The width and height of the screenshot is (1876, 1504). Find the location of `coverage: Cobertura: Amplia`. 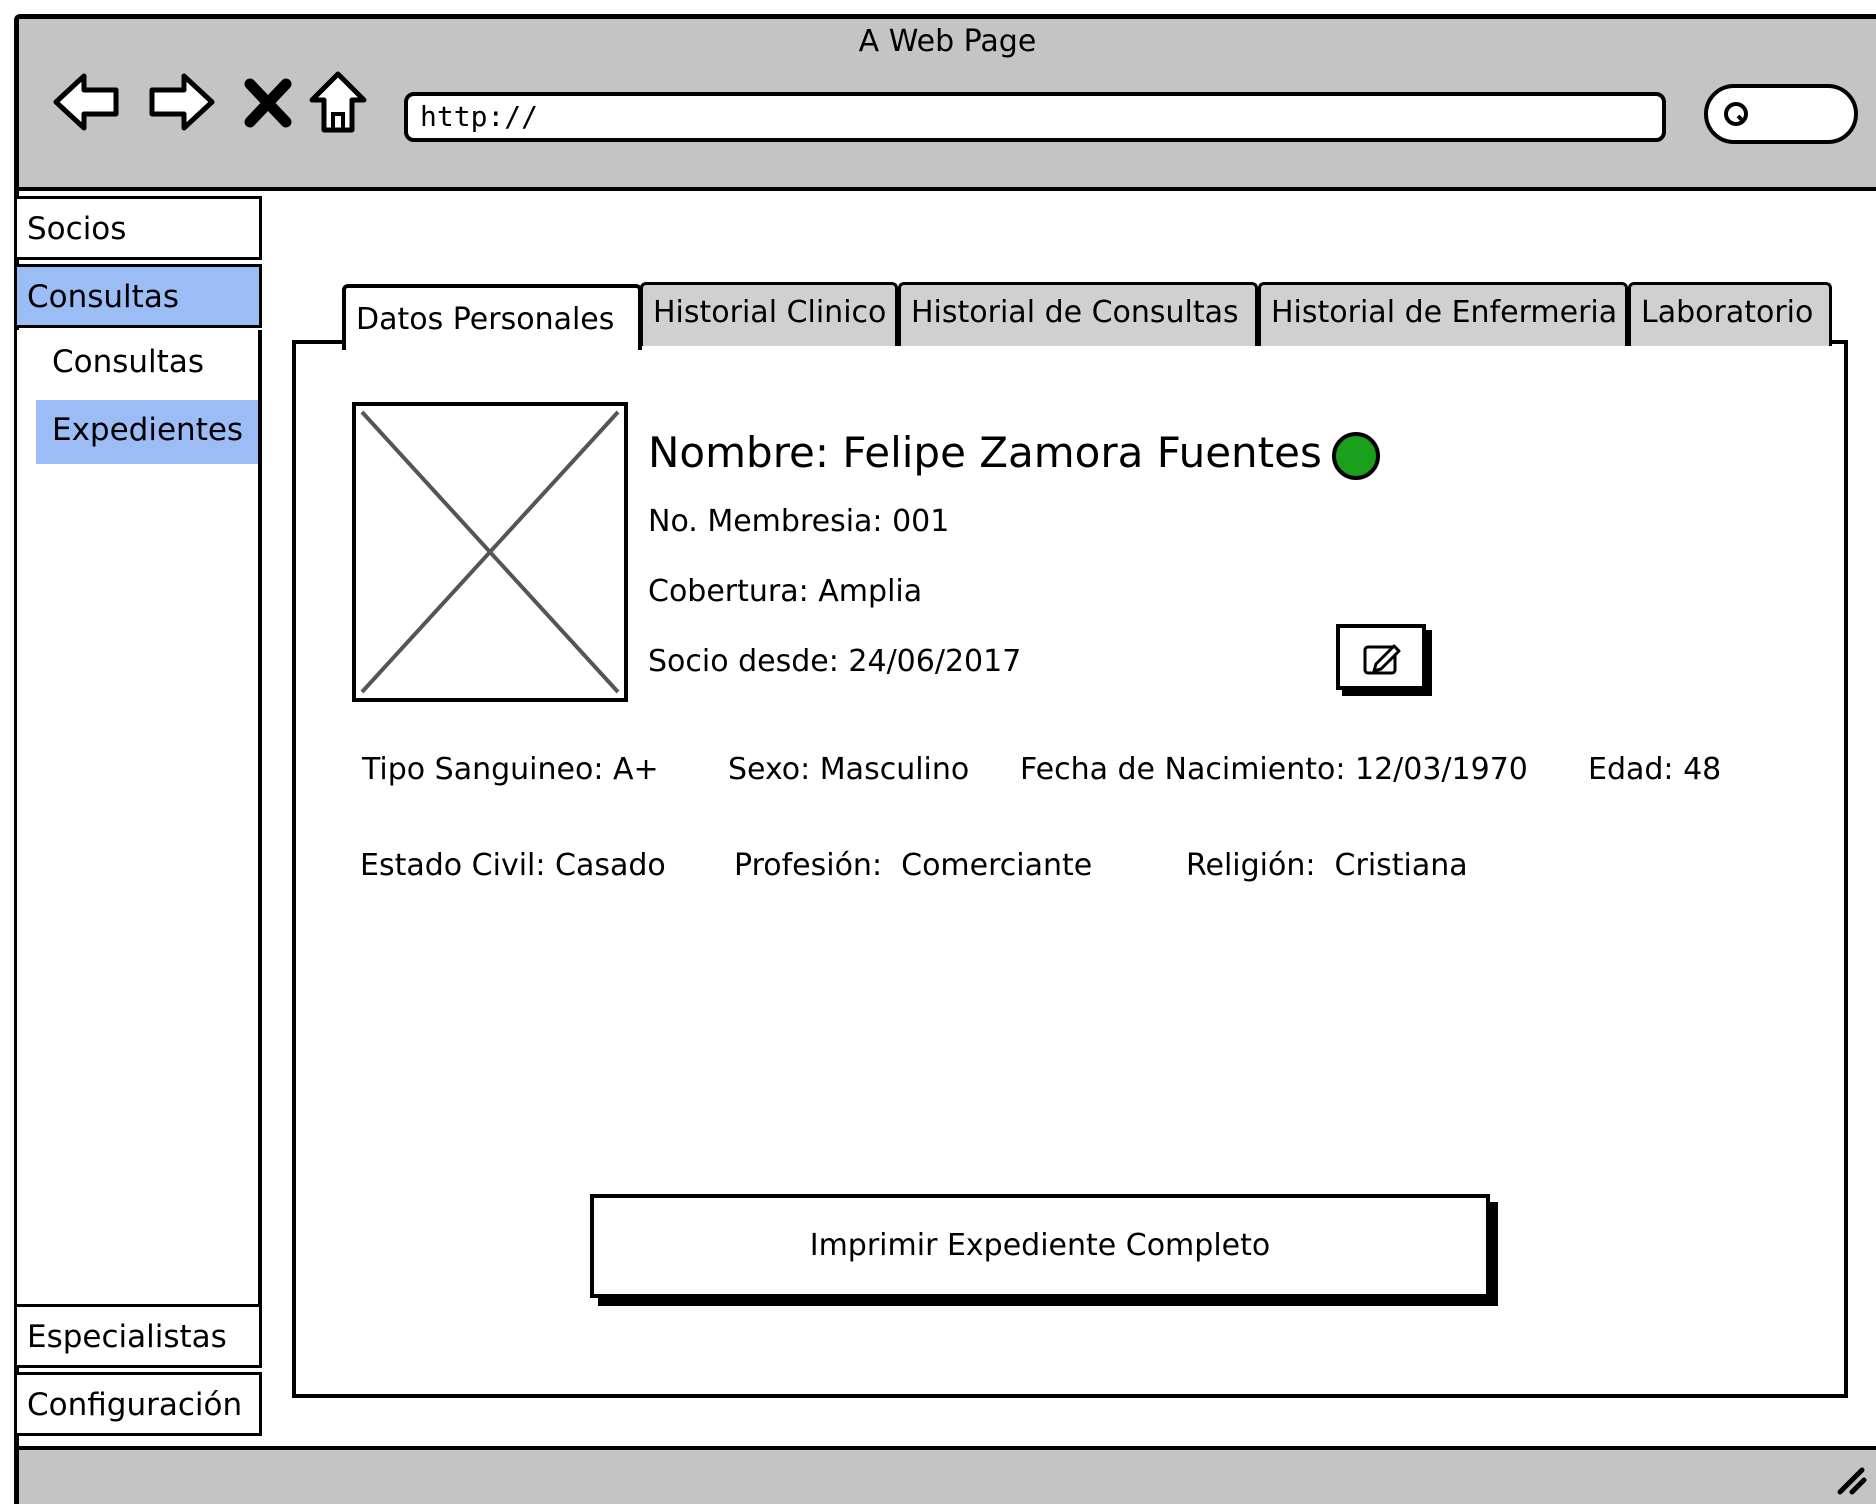

coverage: Cobertura: Amplia is located at coordinates (785, 591).